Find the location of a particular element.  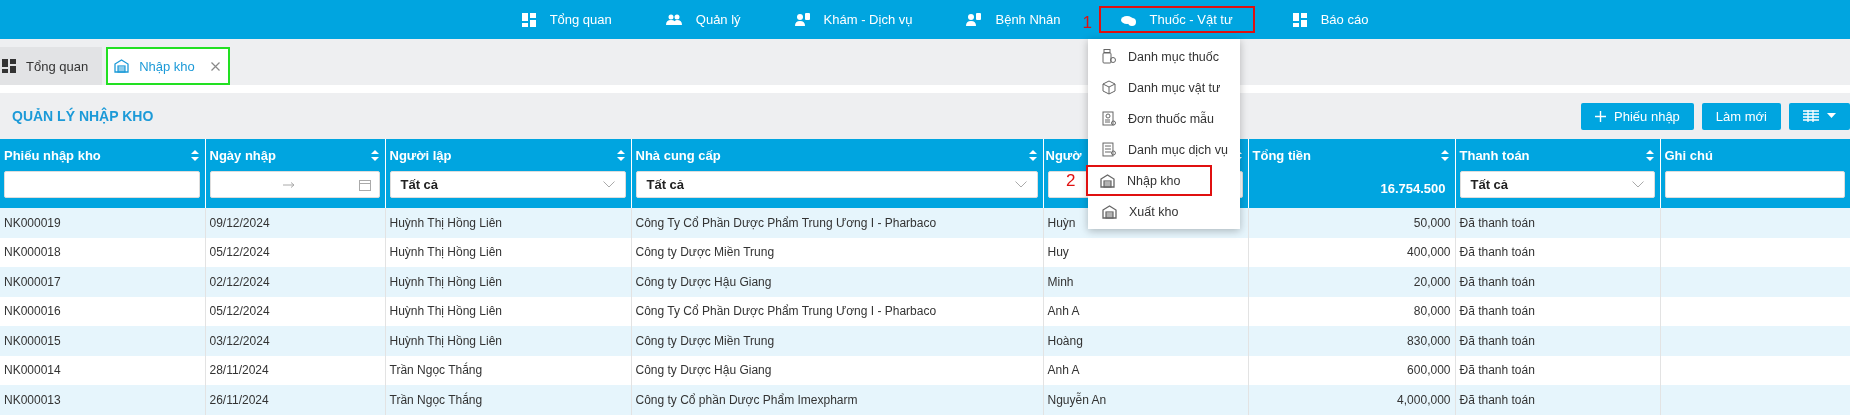

menu-item: Danh mục dịch vụ is located at coordinates (1164, 149).